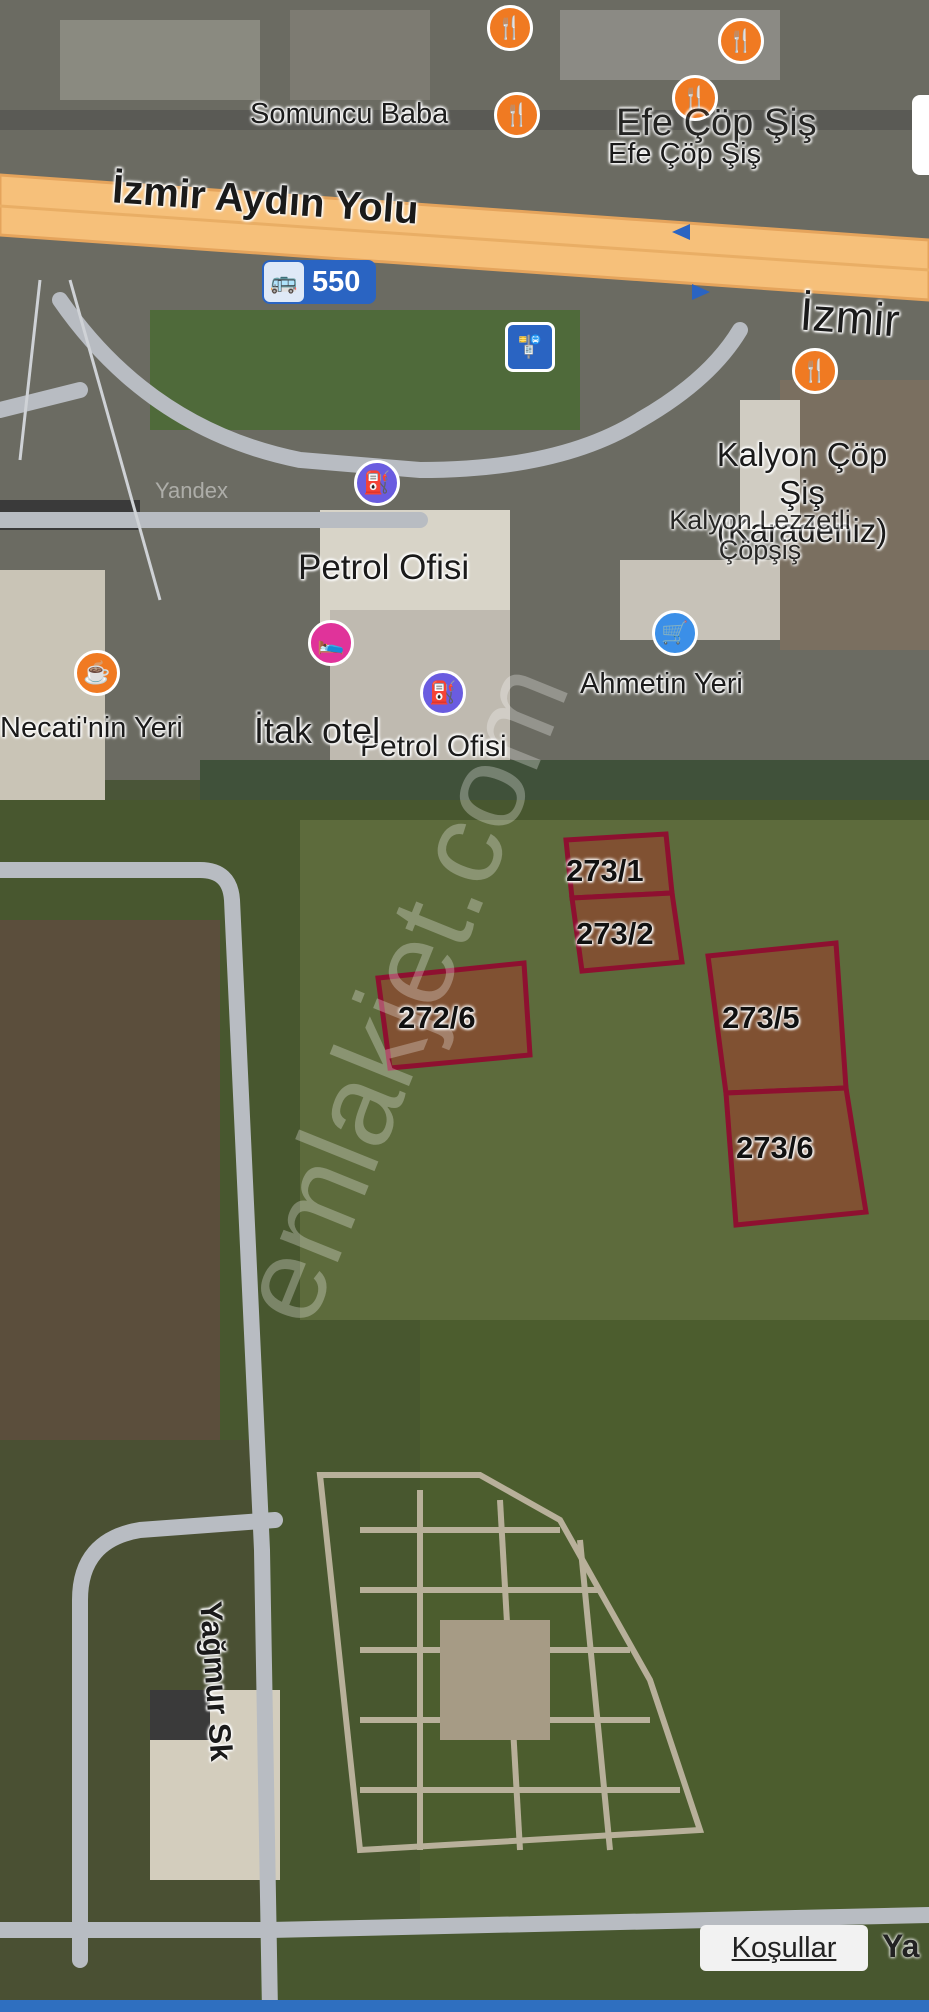  I want to click on parcel-label: 272/6, so click(437, 1018).